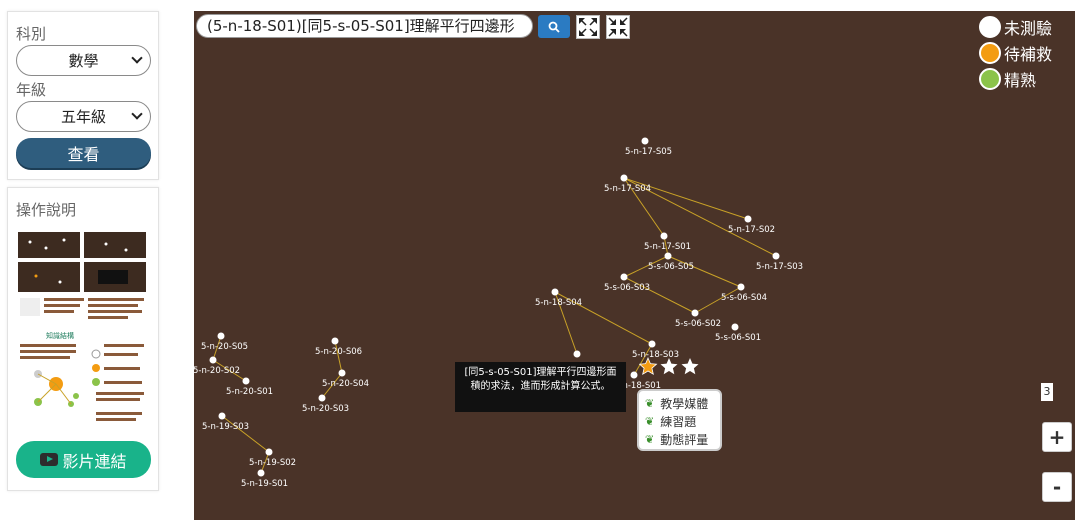  What do you see at coordinates (82, 326) in the screenshot?
I see `guide-thumbnail: 知識結構` at bounding box center [82, 326].